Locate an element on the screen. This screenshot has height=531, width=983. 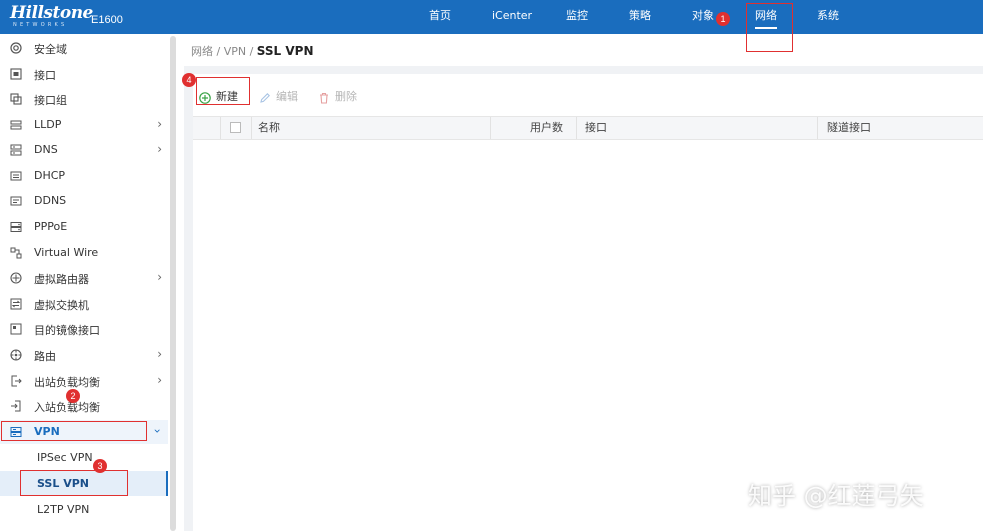
sidebar-item-ddns: DDNS is located at coordinates (84, 201).